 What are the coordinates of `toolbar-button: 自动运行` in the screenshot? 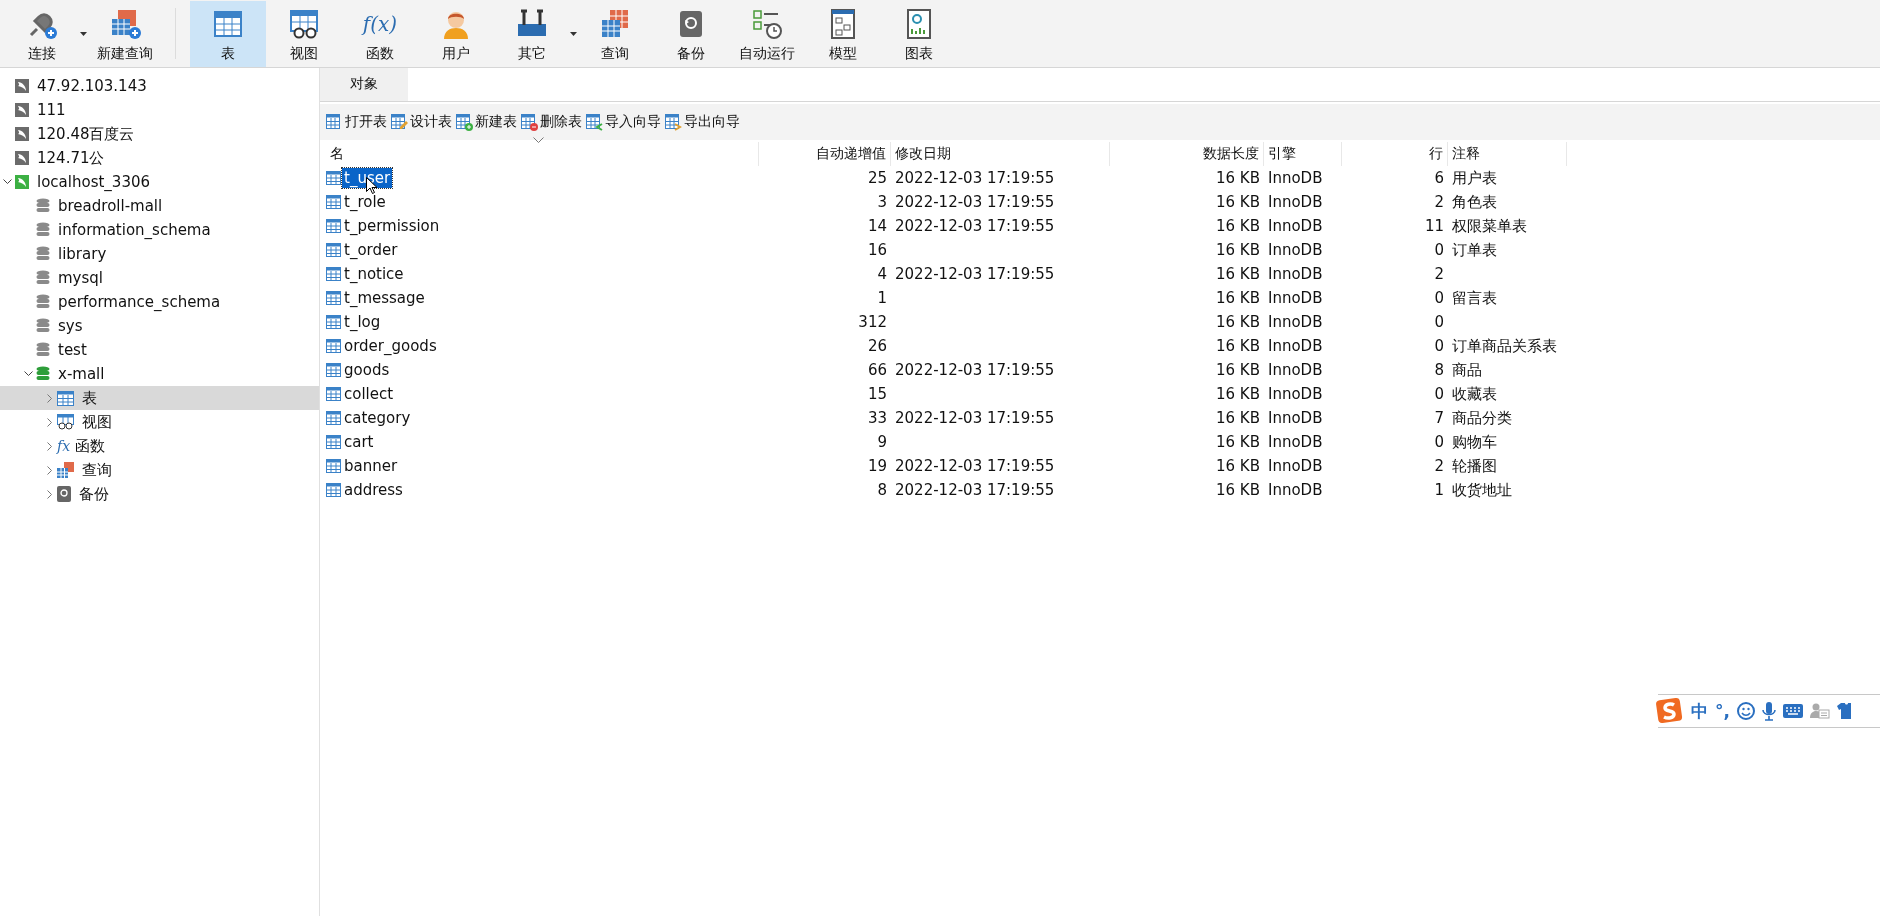 It's located at (767, 34).